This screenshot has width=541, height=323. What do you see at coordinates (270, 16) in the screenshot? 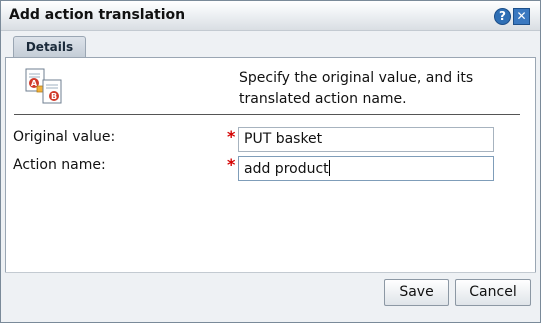
I see `dialog-titlebar: Add action translation` at bounding box center [270, 16].